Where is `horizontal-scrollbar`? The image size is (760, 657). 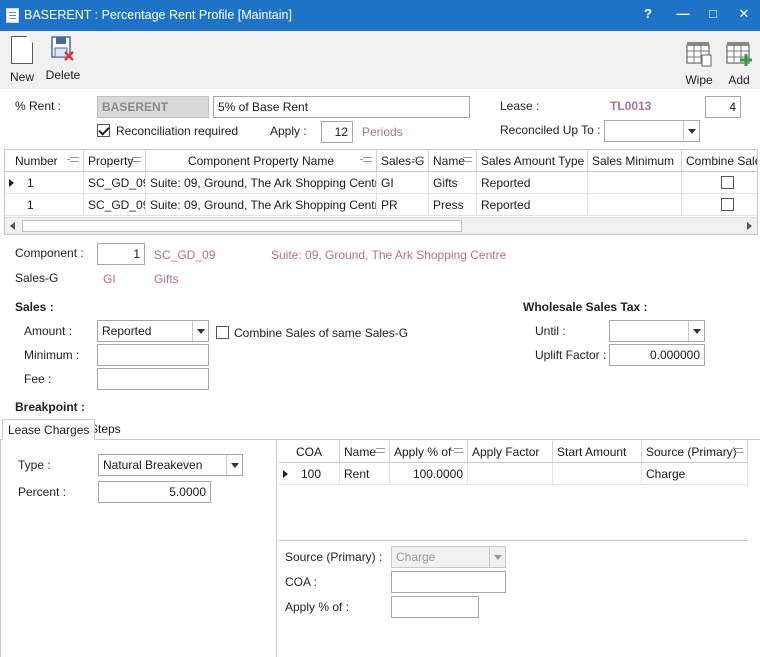
horizontal-scrollbar is located at coordinates (381, 225).